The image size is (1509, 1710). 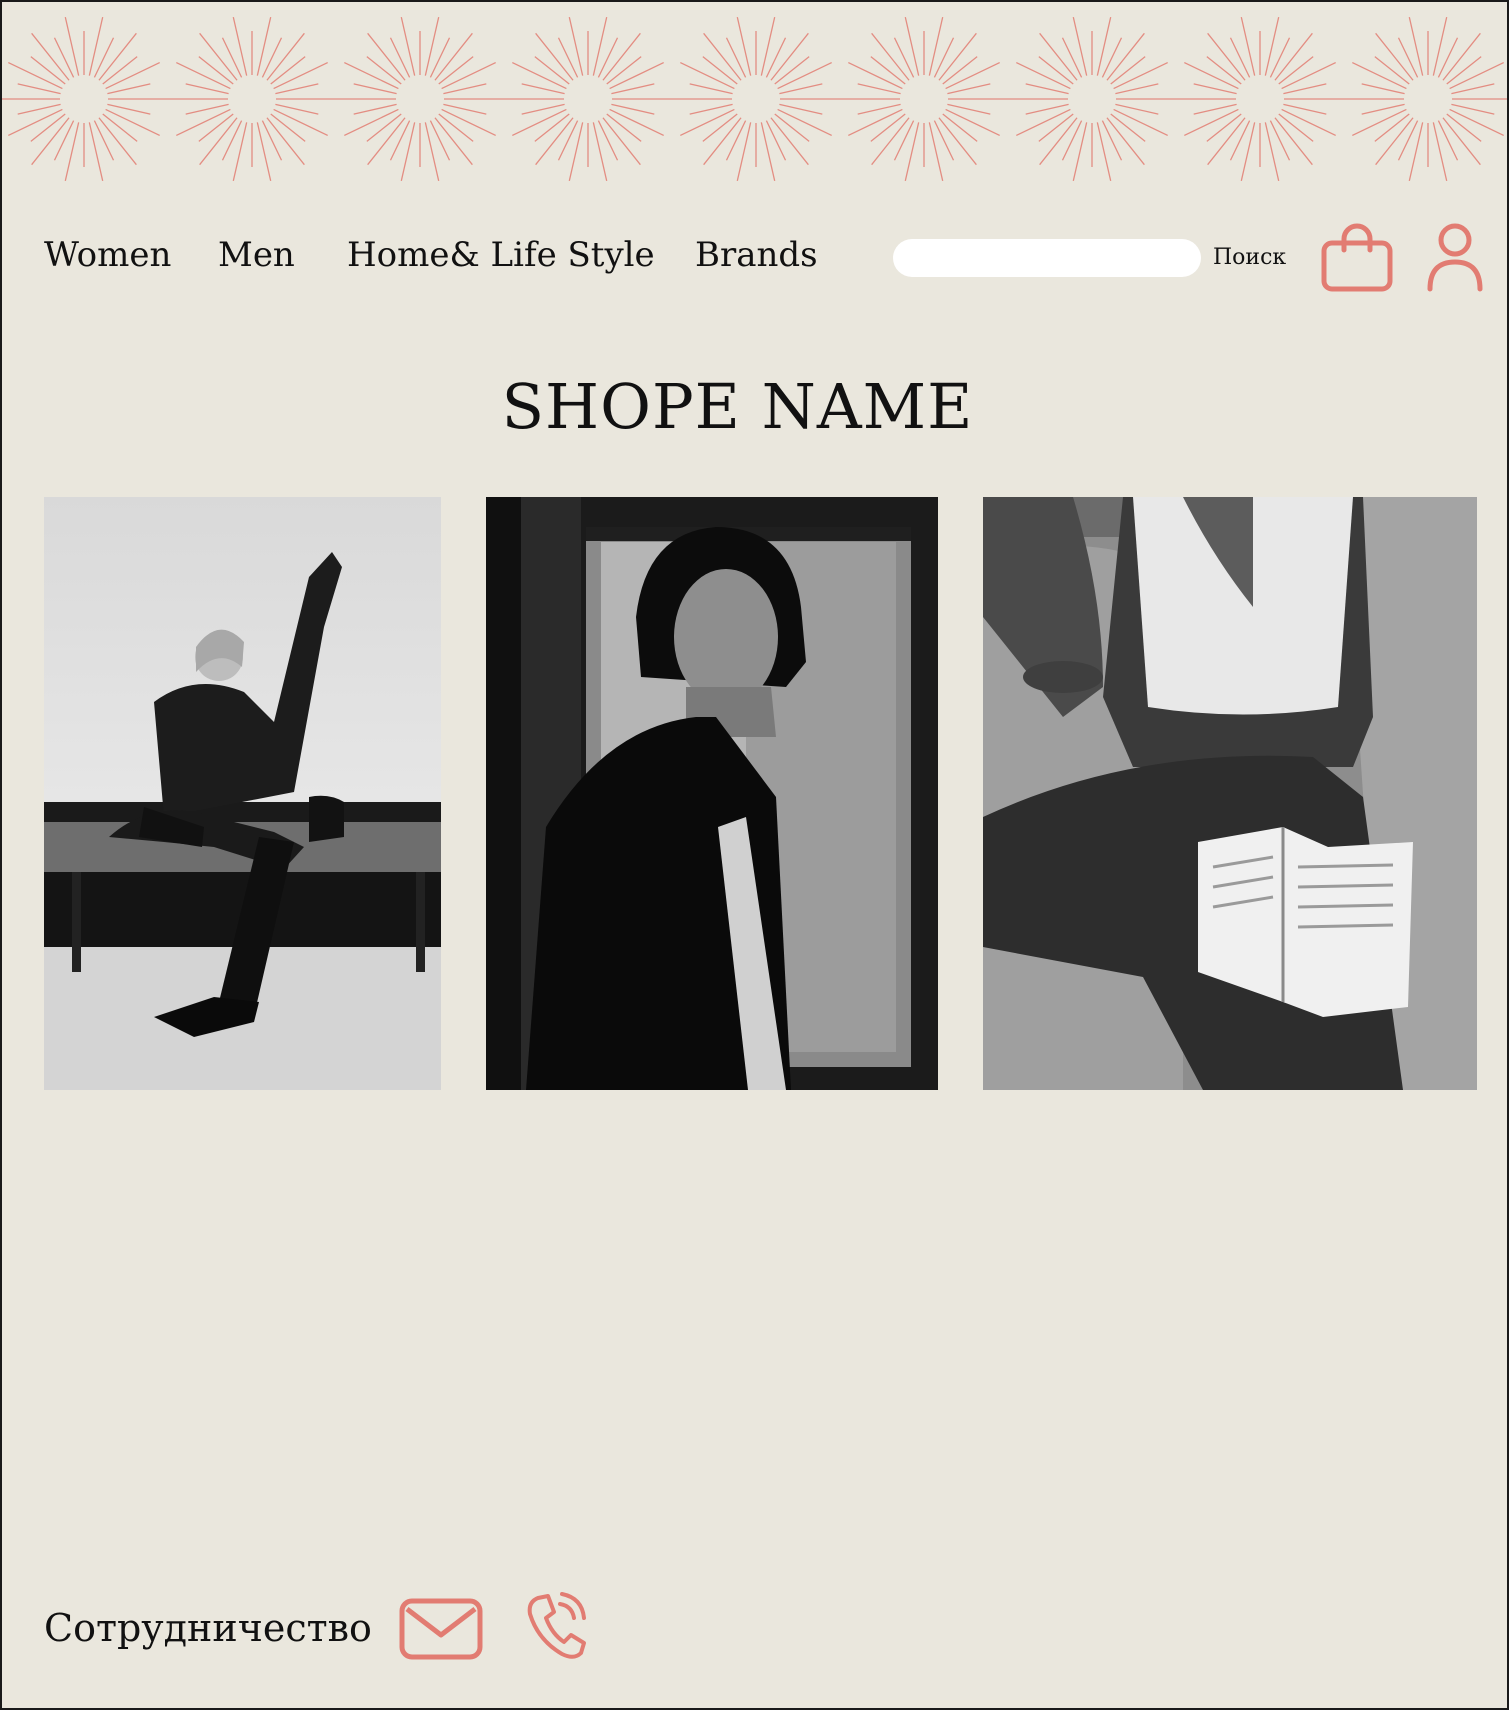 I want to click on mail-icon, so click(x=441, y=1629).